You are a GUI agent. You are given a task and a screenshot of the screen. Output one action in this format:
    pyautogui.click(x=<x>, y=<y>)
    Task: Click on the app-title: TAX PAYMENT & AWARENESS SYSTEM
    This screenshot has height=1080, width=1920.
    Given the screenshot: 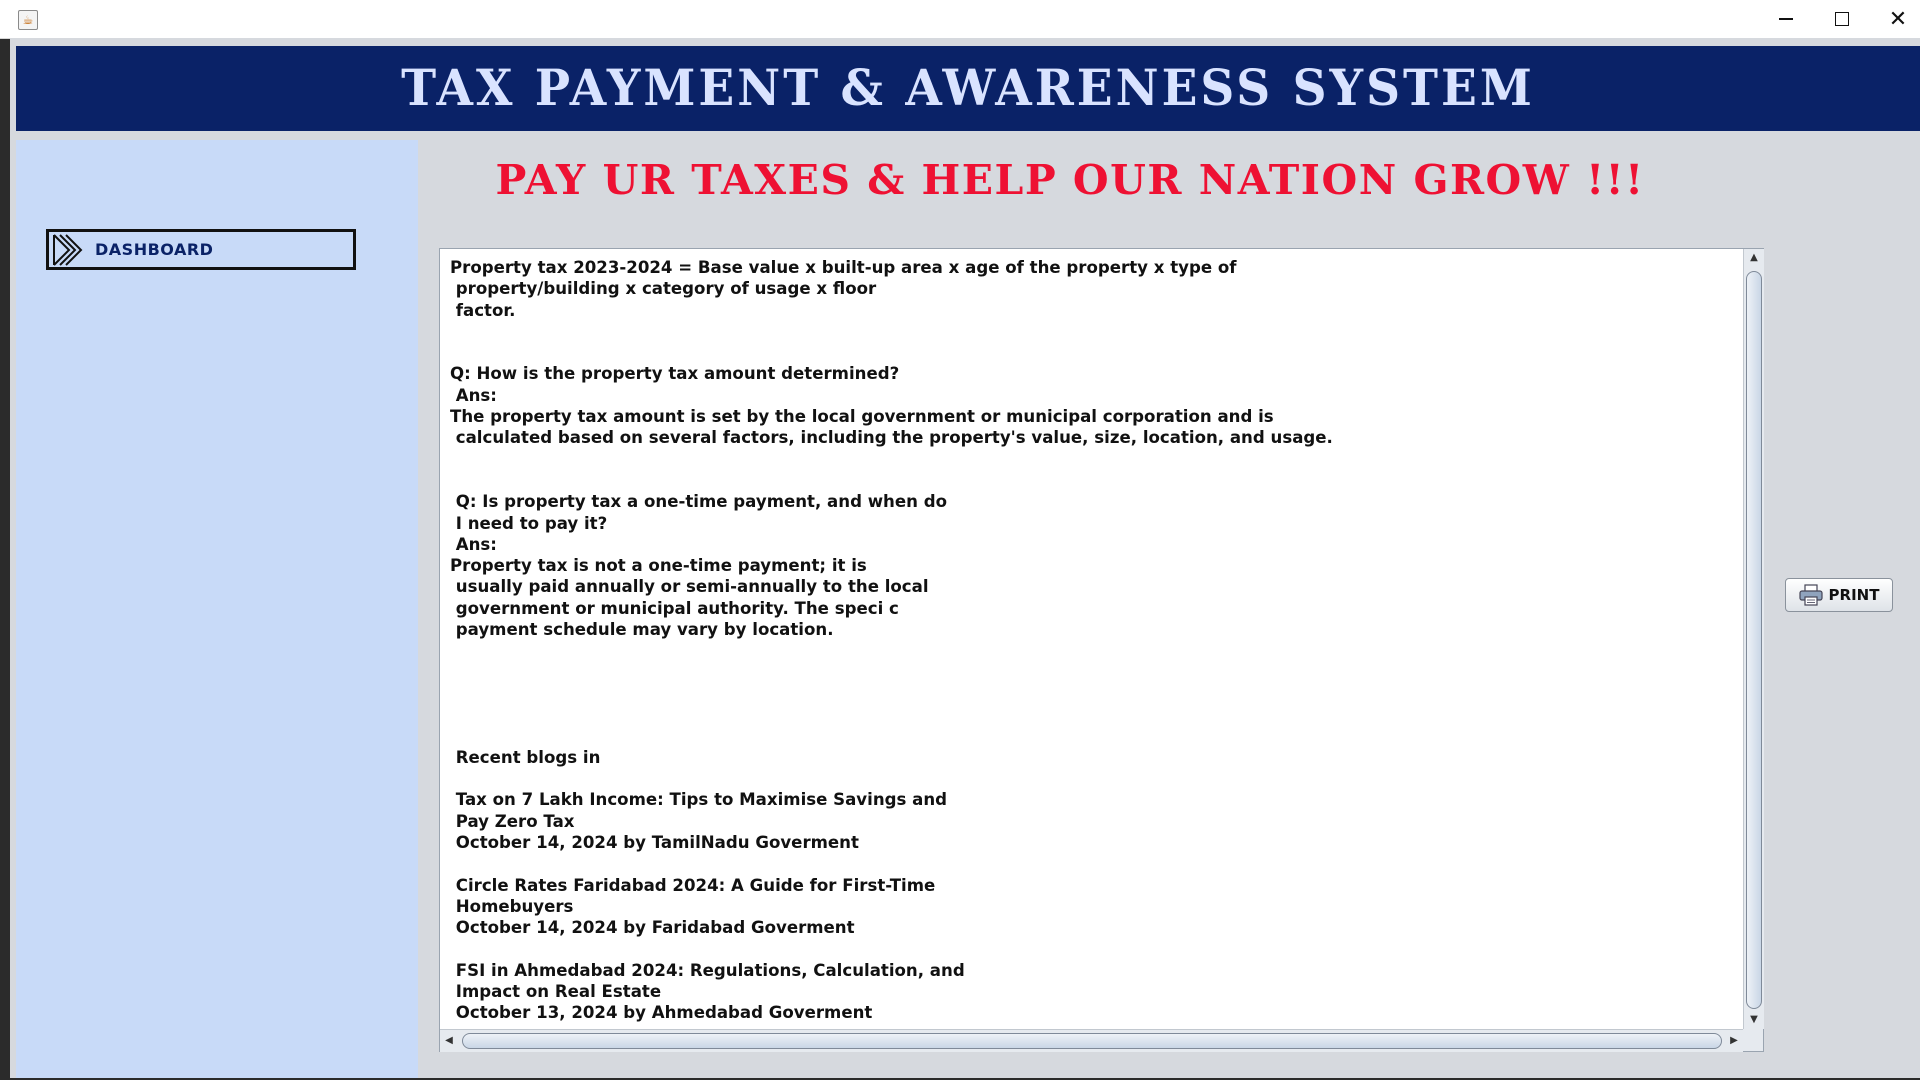 What is the action you would take?
    pyautogui.click(x=968, y=88)
    